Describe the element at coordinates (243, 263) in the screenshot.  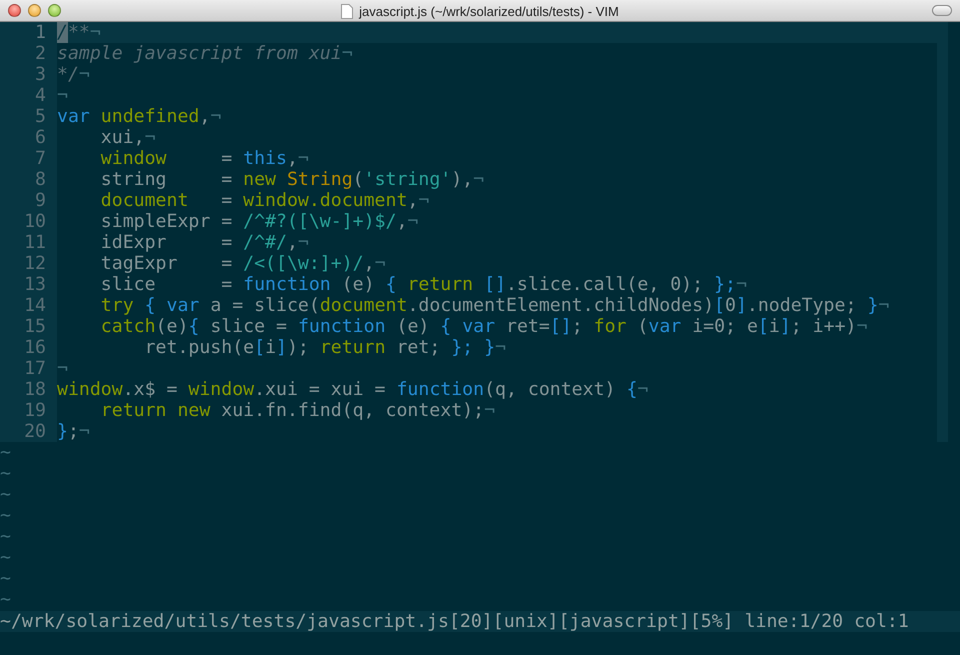
I see `code-line: tagExpr = /<([\w:]+)/,¬` at that location.